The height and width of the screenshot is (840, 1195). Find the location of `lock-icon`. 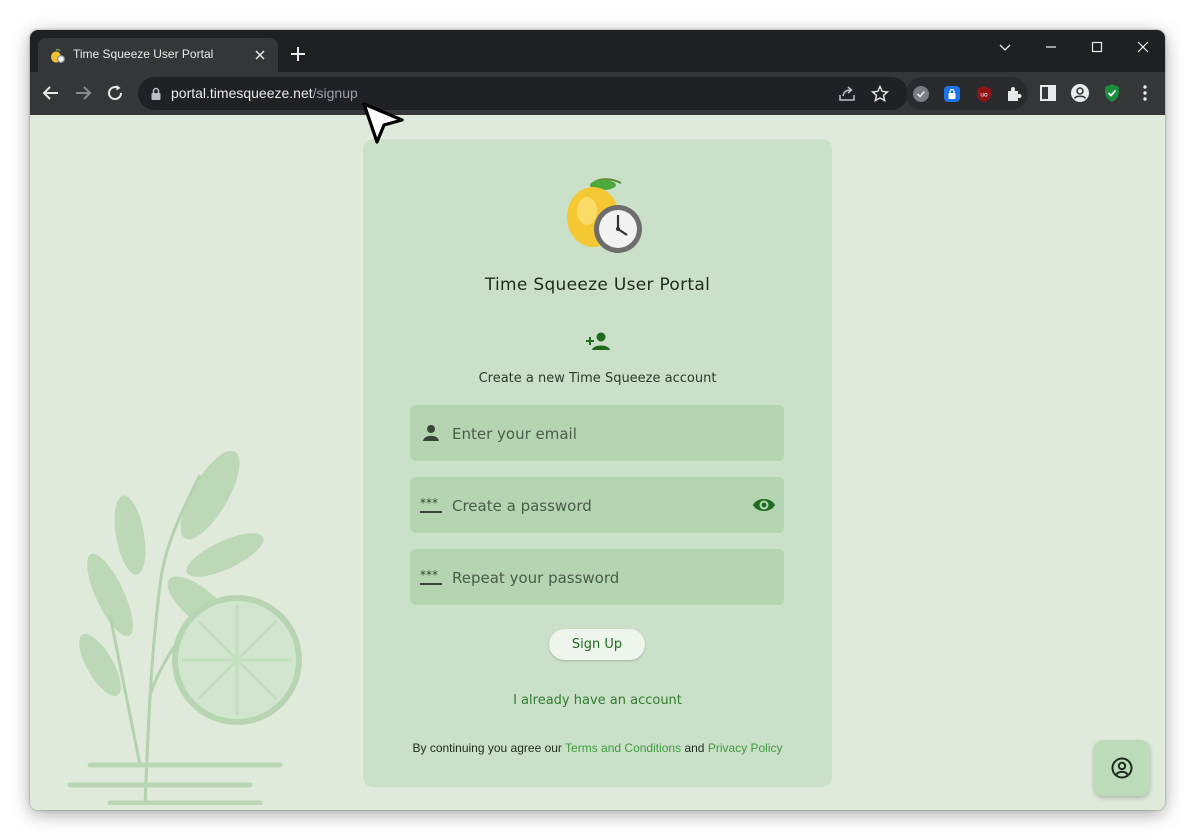

lock-icon is located at coordinates (156, 94).